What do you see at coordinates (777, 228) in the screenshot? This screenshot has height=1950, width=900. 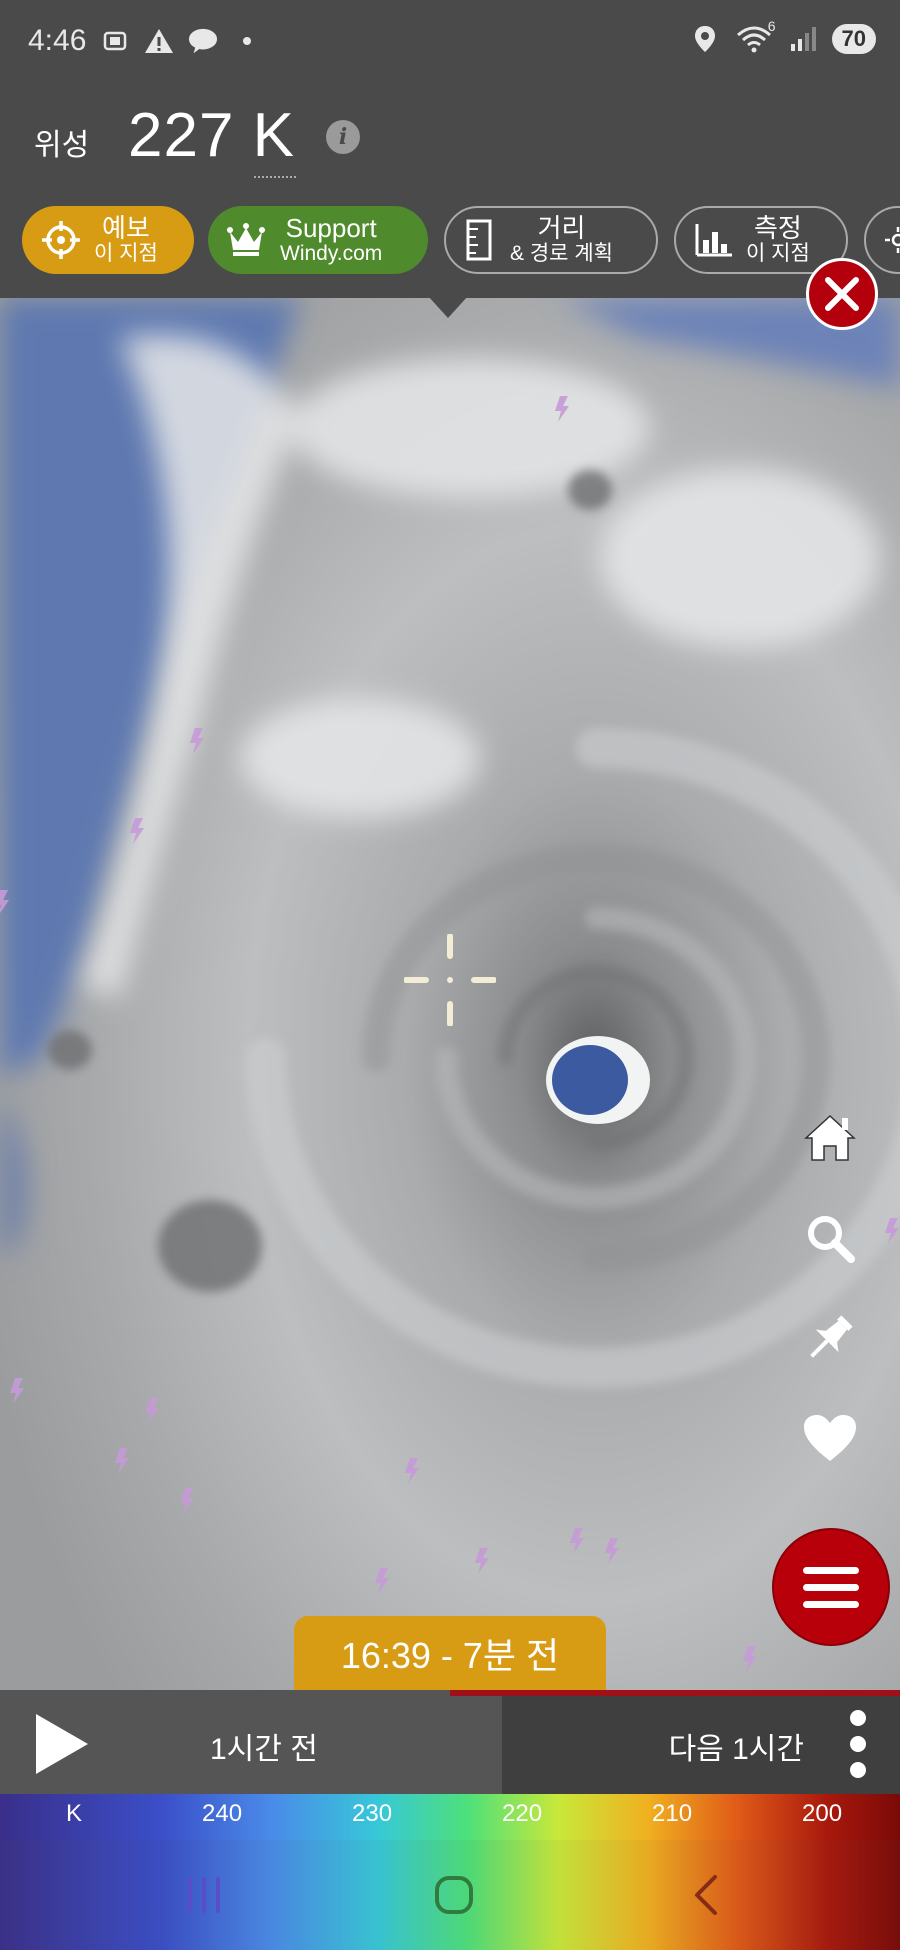 I see `measure-label: 측정` at bounding box center [777, 228].